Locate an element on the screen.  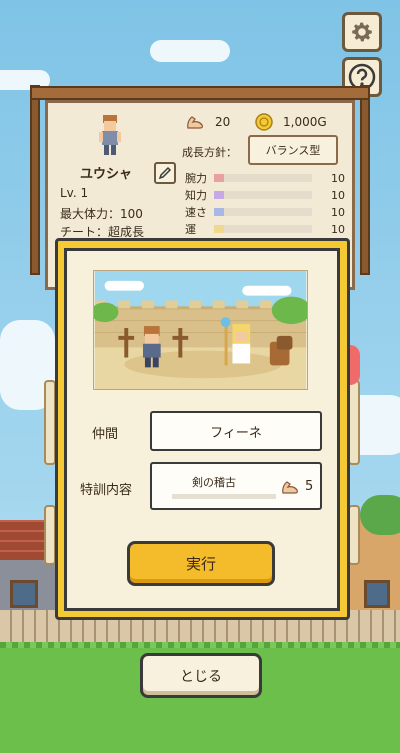
cloud is located at coordinates (190, 51).